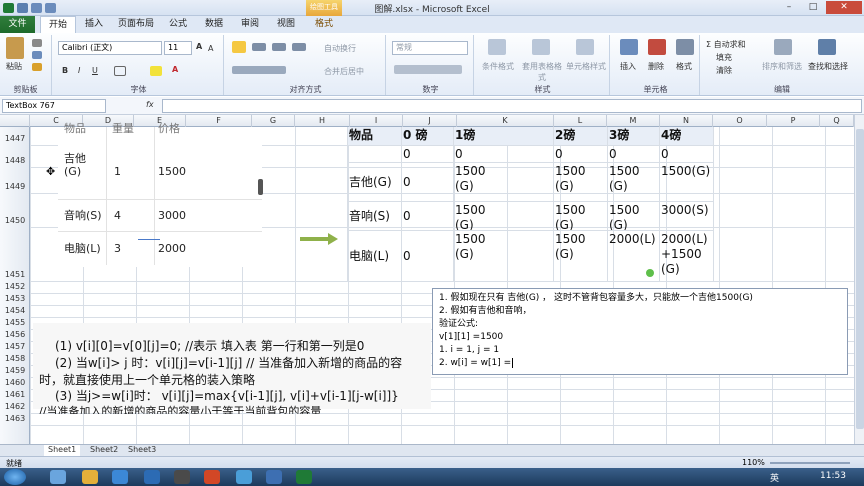  What do you see at coordinates (210, 48) in the screenshot?
I see `shrink-font-button: A` at bounding box center [210, 48].